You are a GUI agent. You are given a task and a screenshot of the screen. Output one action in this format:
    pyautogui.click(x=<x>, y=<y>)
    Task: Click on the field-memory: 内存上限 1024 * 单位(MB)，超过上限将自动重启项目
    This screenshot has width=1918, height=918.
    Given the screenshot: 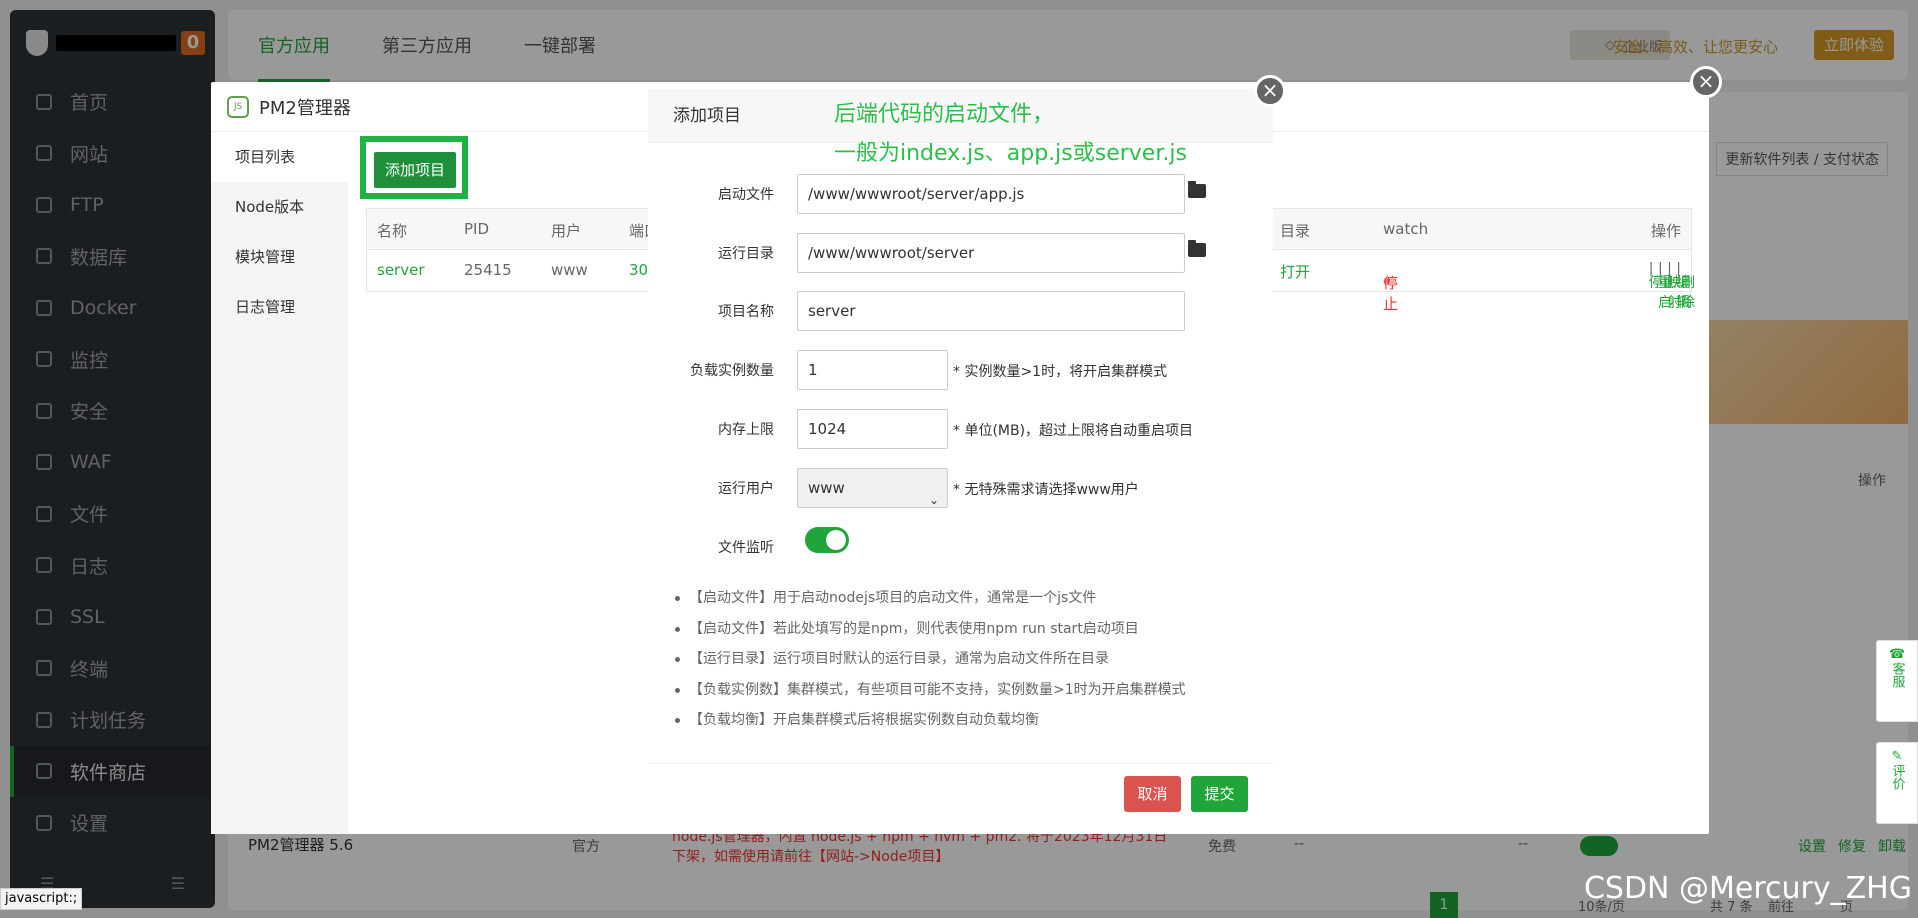 What is the action you would take?
    pyautogui.click(x=960, y=429)
    